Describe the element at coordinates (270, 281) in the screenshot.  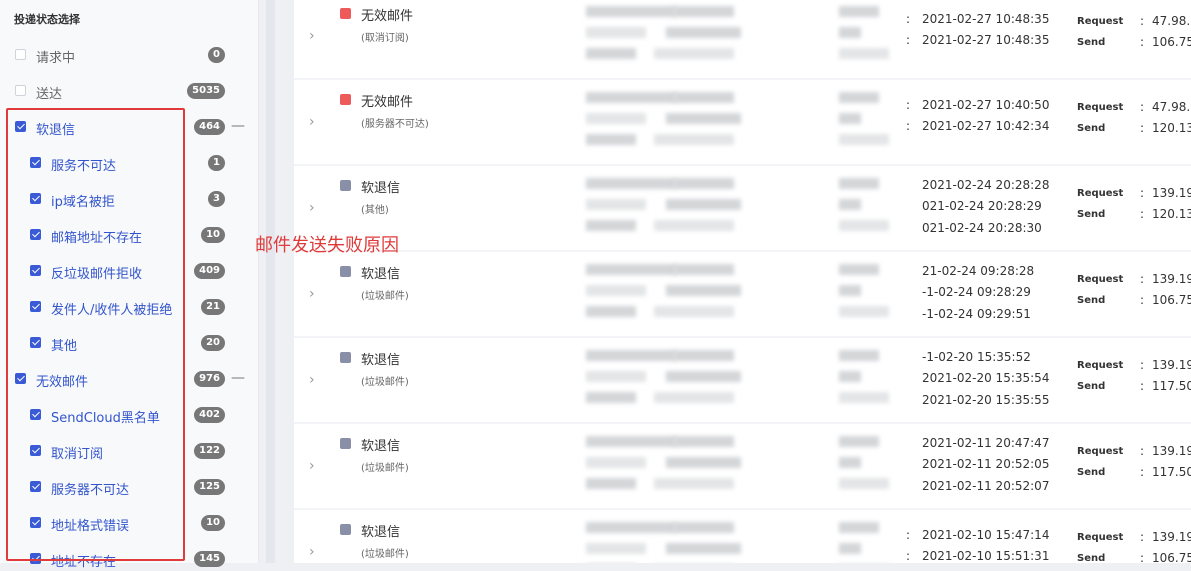
I see `panel-divider` at that location.